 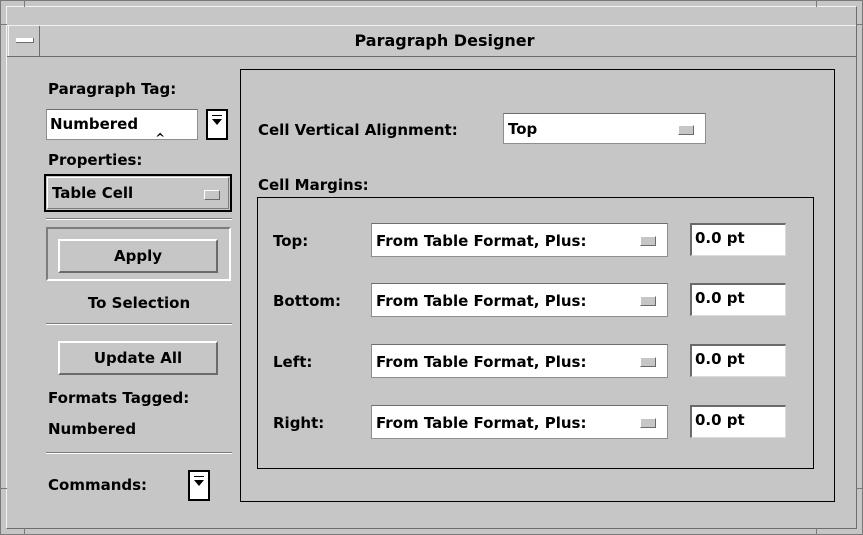 I want to click on formats-tagged-value: Numbered, so click(x=92, y=429).